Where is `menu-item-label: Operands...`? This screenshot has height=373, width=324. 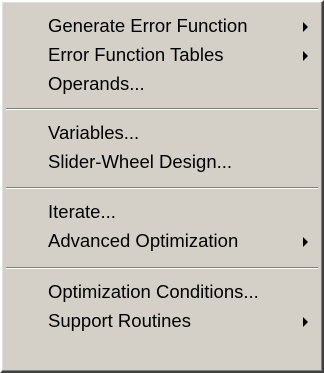
menu-item-label: Operands... is located at coordinates (96, 83).